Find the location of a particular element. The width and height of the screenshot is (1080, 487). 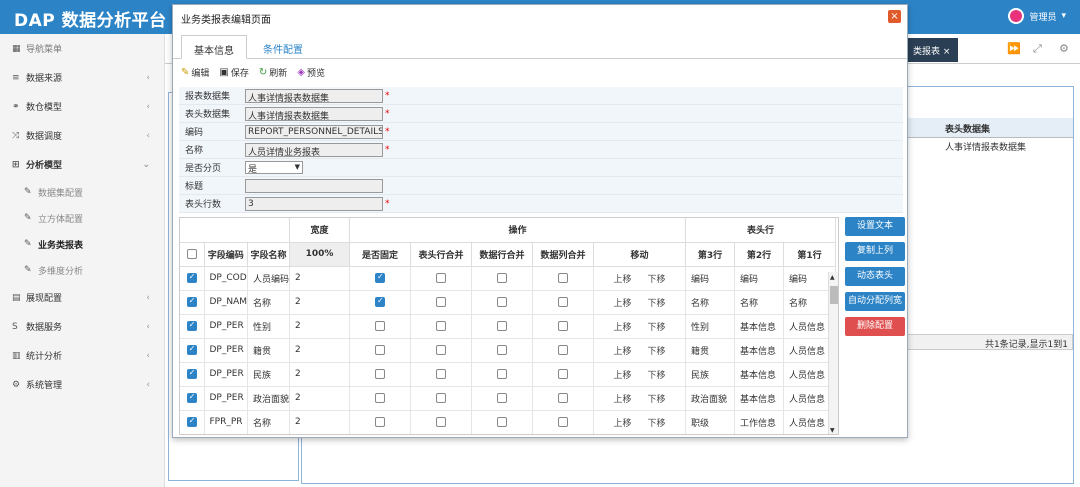

table-row: DP_NAM名称2上移下移名称名称名称 is located at coordinates (508, 302).